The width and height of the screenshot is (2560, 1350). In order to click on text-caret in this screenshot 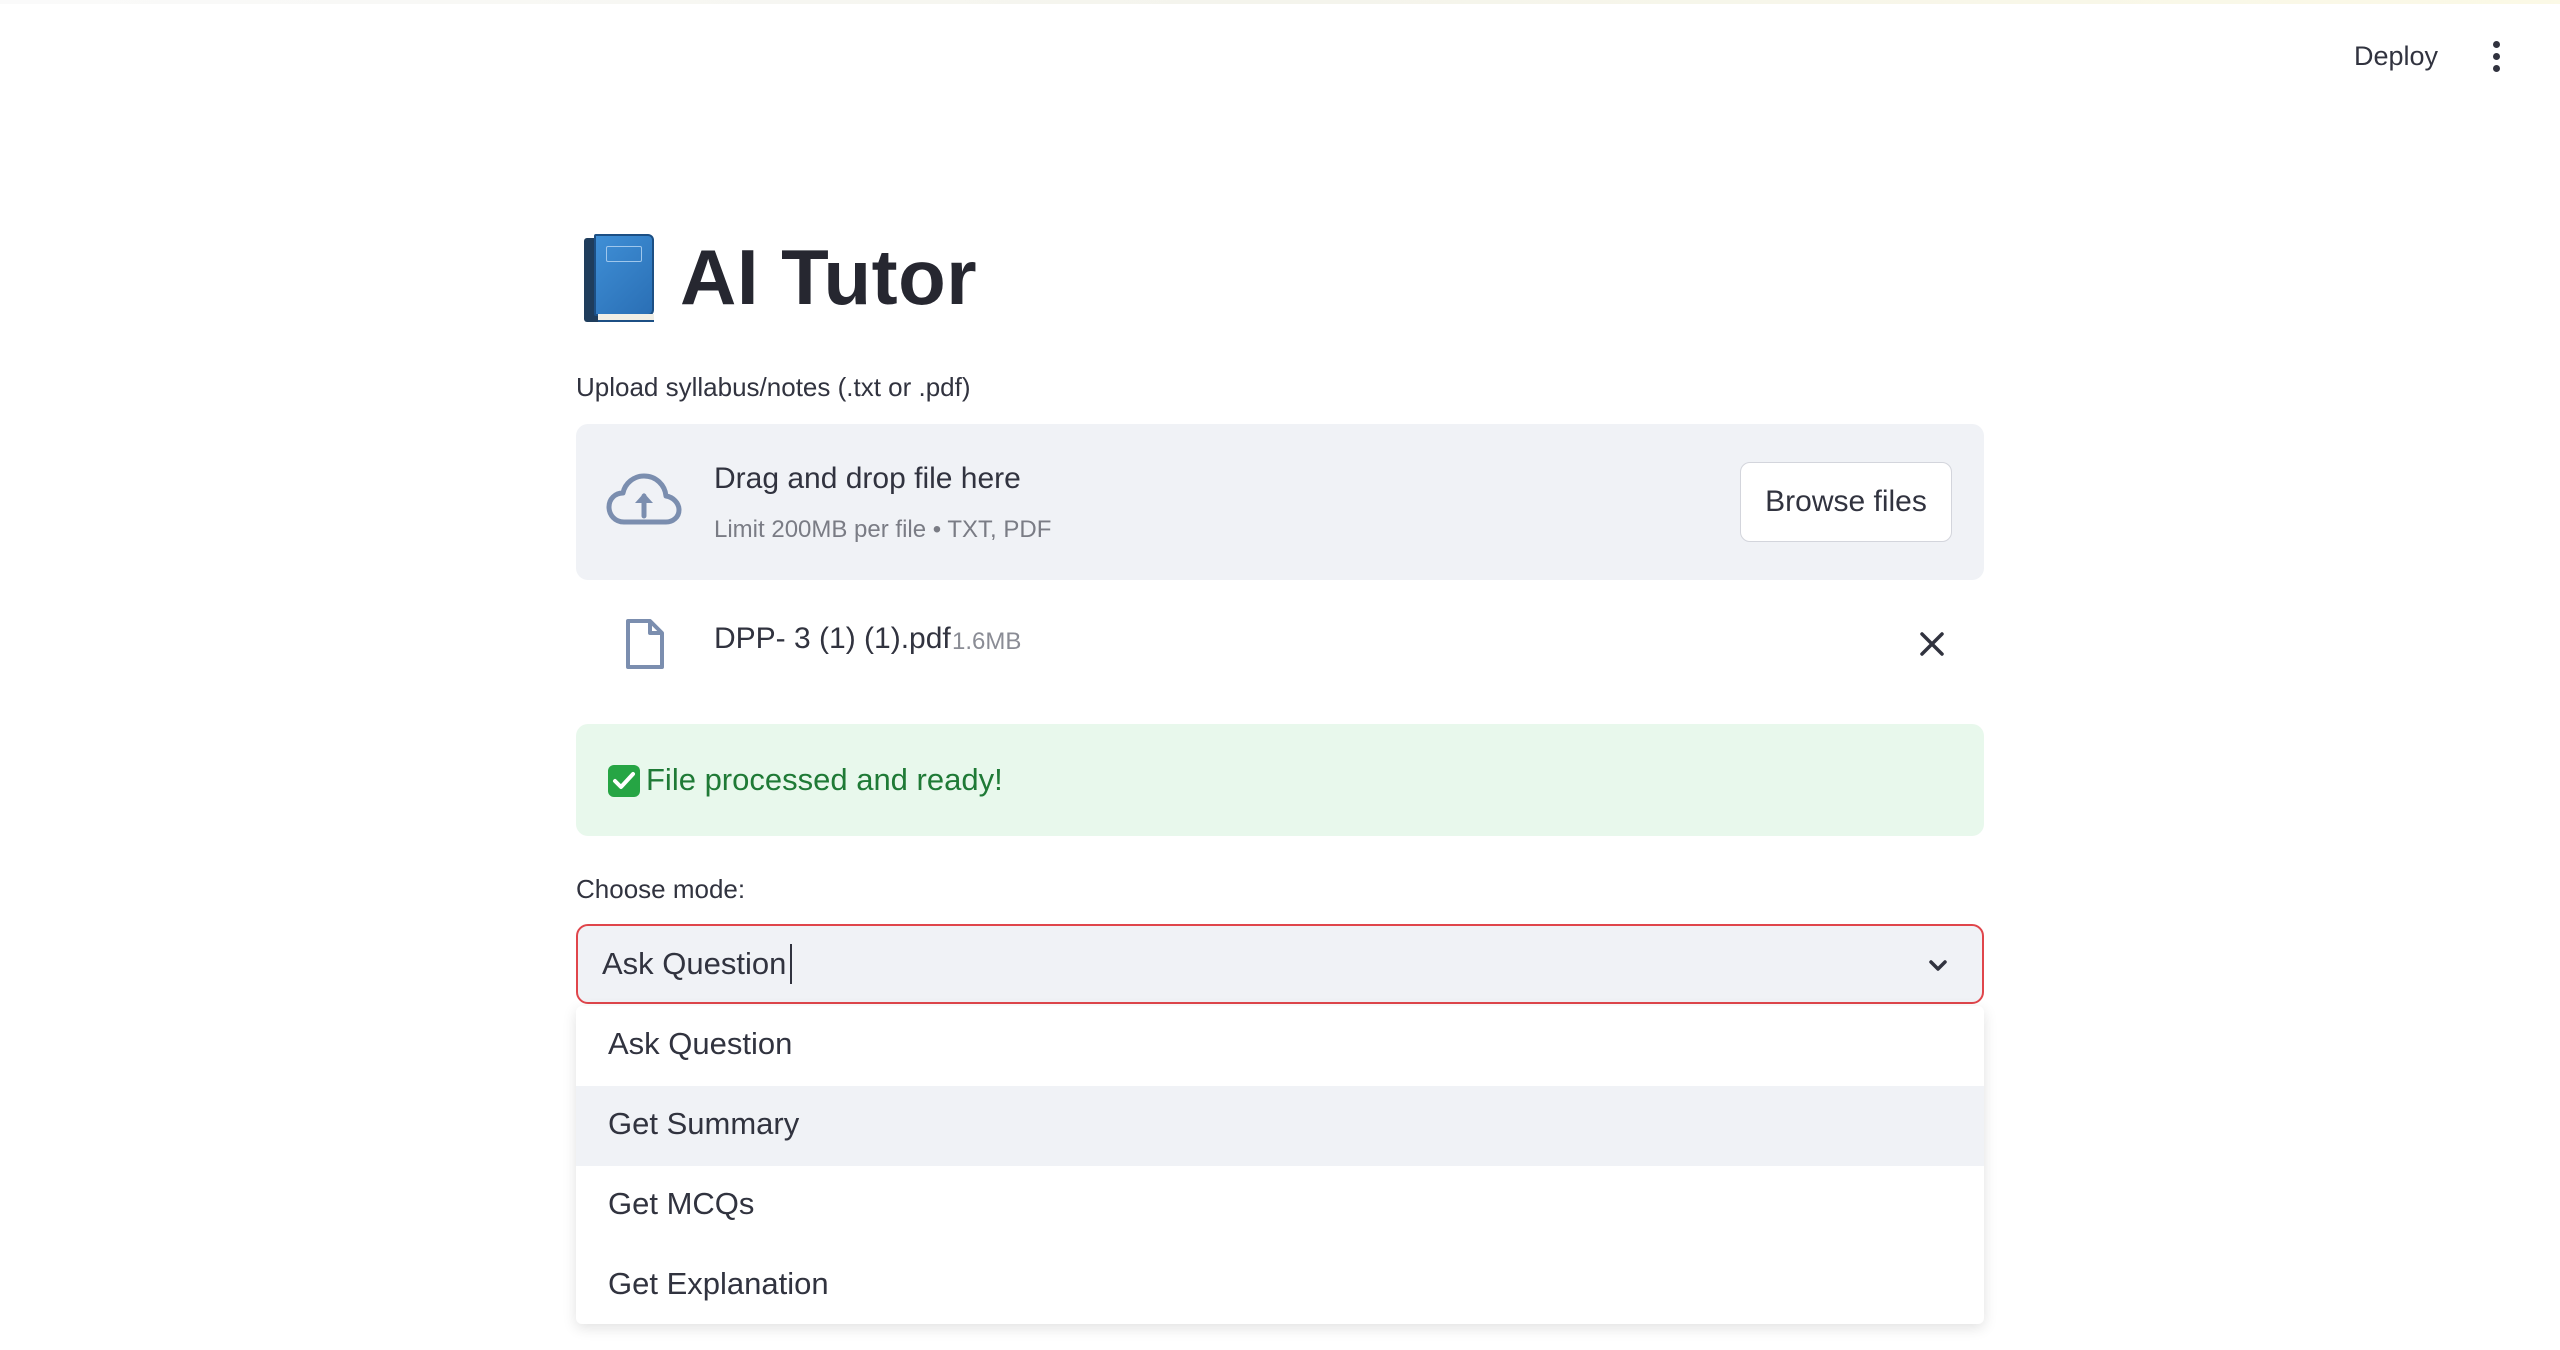, I will do `click(791, 964)`.